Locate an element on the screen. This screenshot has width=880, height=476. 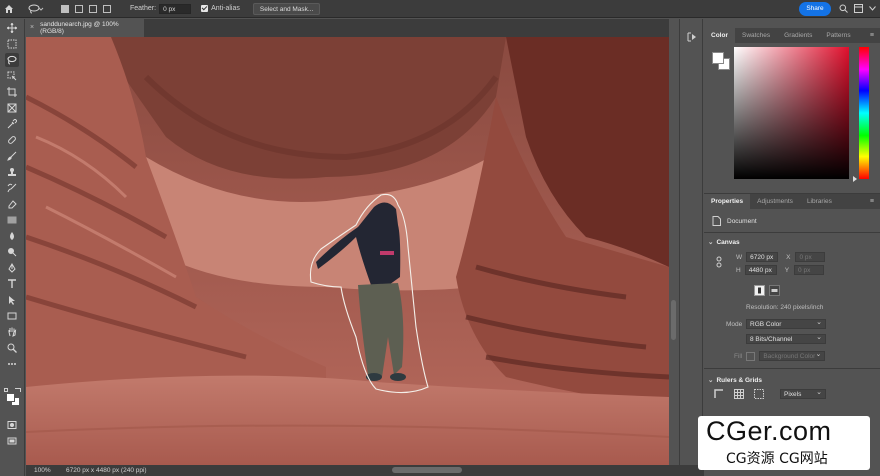
guides-icon is located at coordinates (759, 394).